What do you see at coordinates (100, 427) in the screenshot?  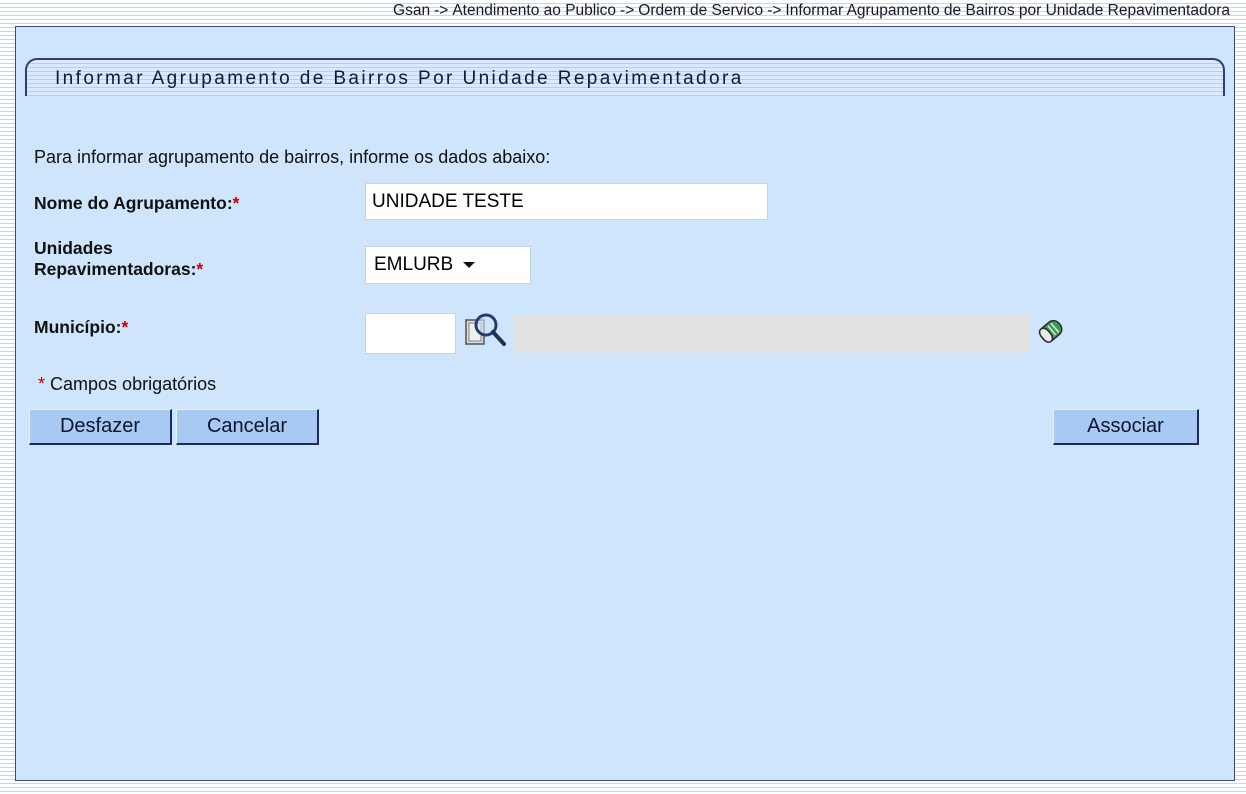 I see `desfazer-button: Desfazer` at bounding box center [100, 427].